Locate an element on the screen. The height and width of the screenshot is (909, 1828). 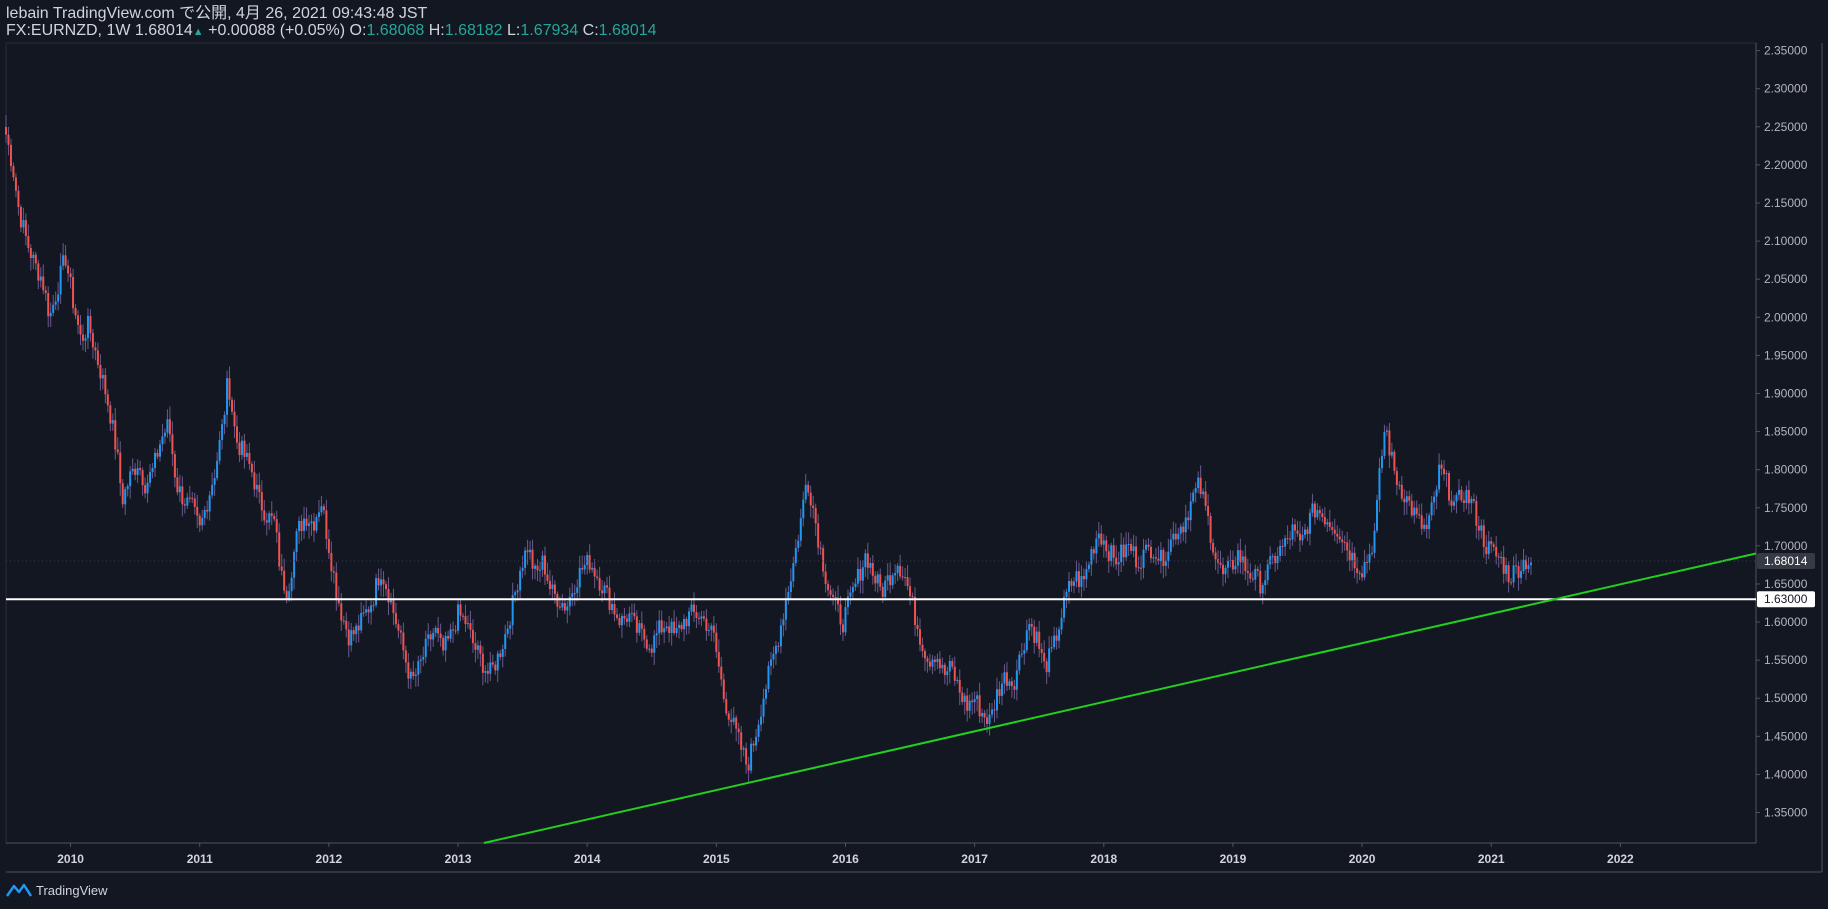
price-tick-label: 2.25000 is located at coordinates (1786, 127).